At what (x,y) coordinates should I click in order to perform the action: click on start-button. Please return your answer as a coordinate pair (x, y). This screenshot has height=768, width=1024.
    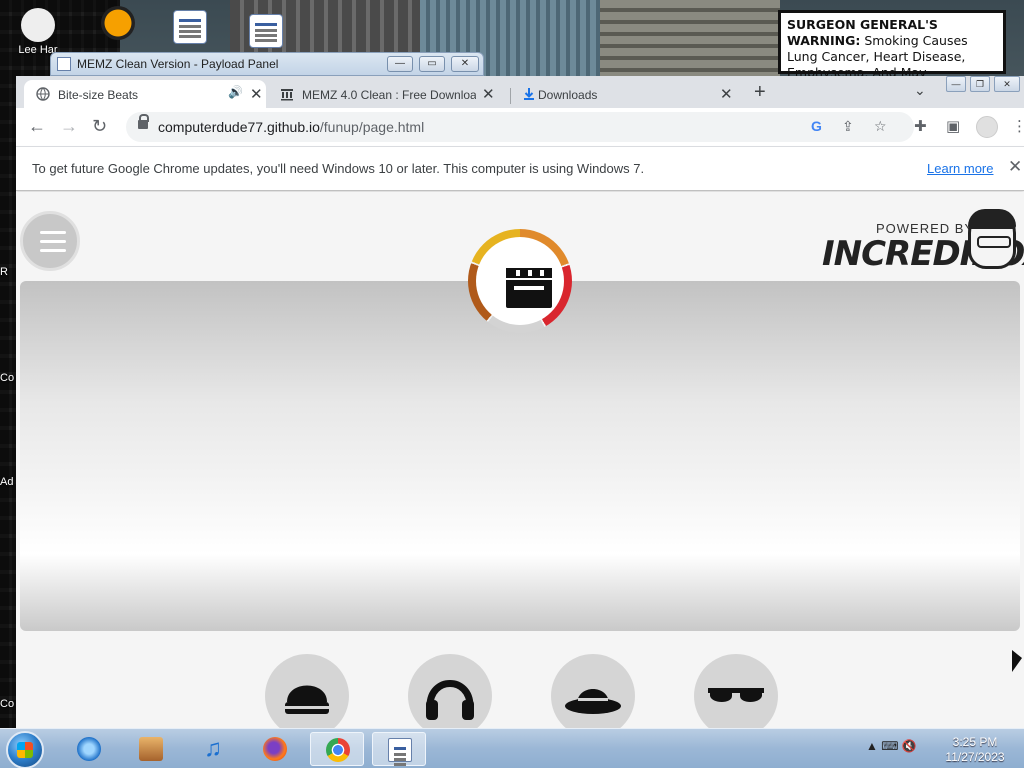
    Looking at the image, I should click on (25, 749).